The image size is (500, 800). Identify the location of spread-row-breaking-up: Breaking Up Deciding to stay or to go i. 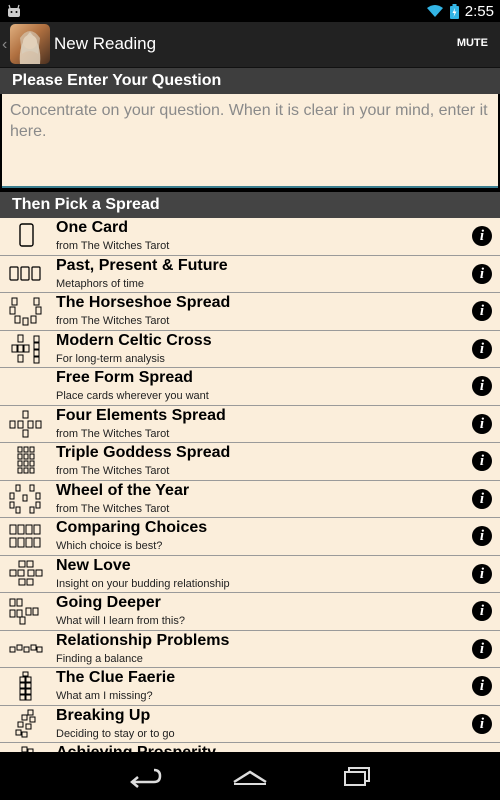
(250, 724).